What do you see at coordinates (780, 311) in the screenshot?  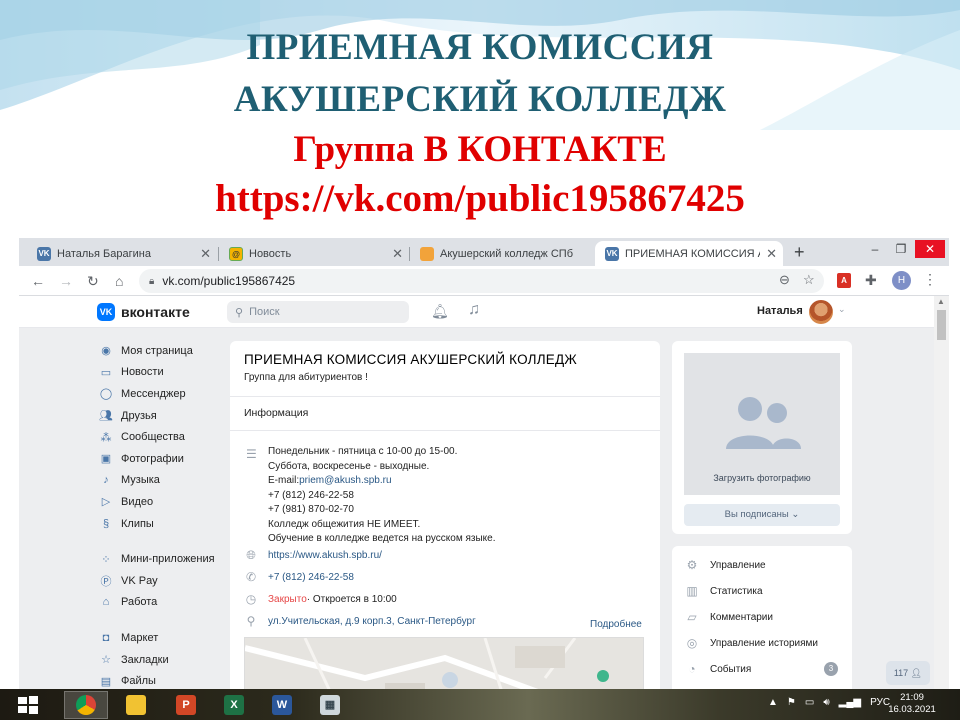 I see `user-name: Наталья` at bounding box center [780, 311].